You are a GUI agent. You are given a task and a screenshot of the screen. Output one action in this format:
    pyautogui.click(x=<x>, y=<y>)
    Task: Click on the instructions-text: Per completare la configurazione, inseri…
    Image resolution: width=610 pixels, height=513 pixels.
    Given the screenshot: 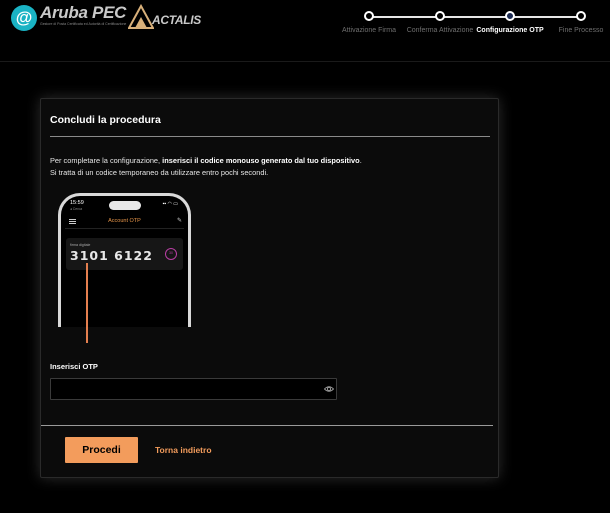 What is the action you would take?
    pyautogui.click(x=270, y=167)
    